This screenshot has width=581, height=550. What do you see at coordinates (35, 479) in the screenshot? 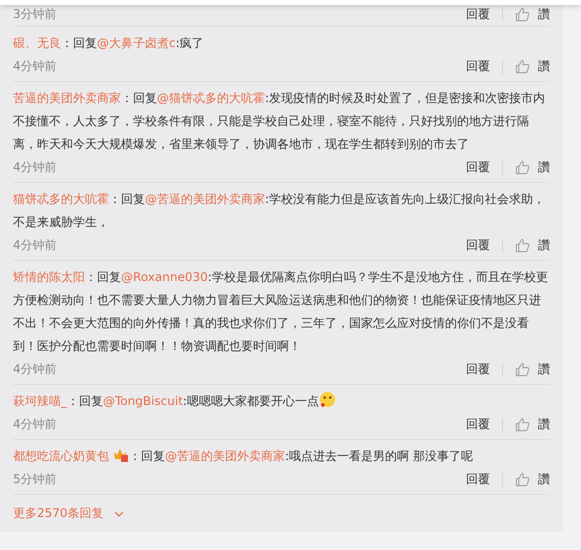
I see `comment-time: 5分钟前` at bounding box center [35, 479].